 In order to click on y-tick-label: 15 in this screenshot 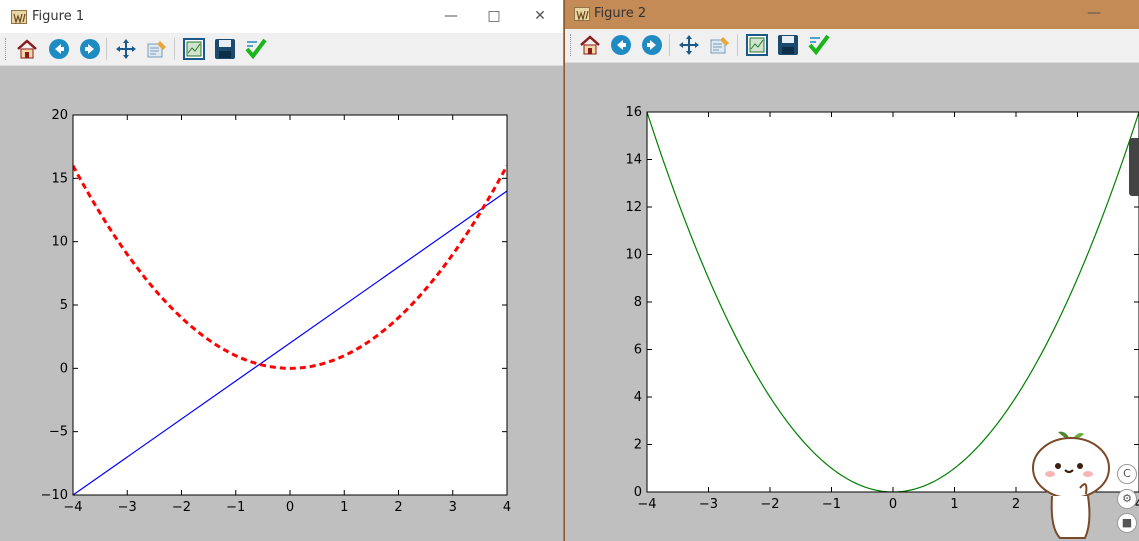, I will do `click(59, 178)`.